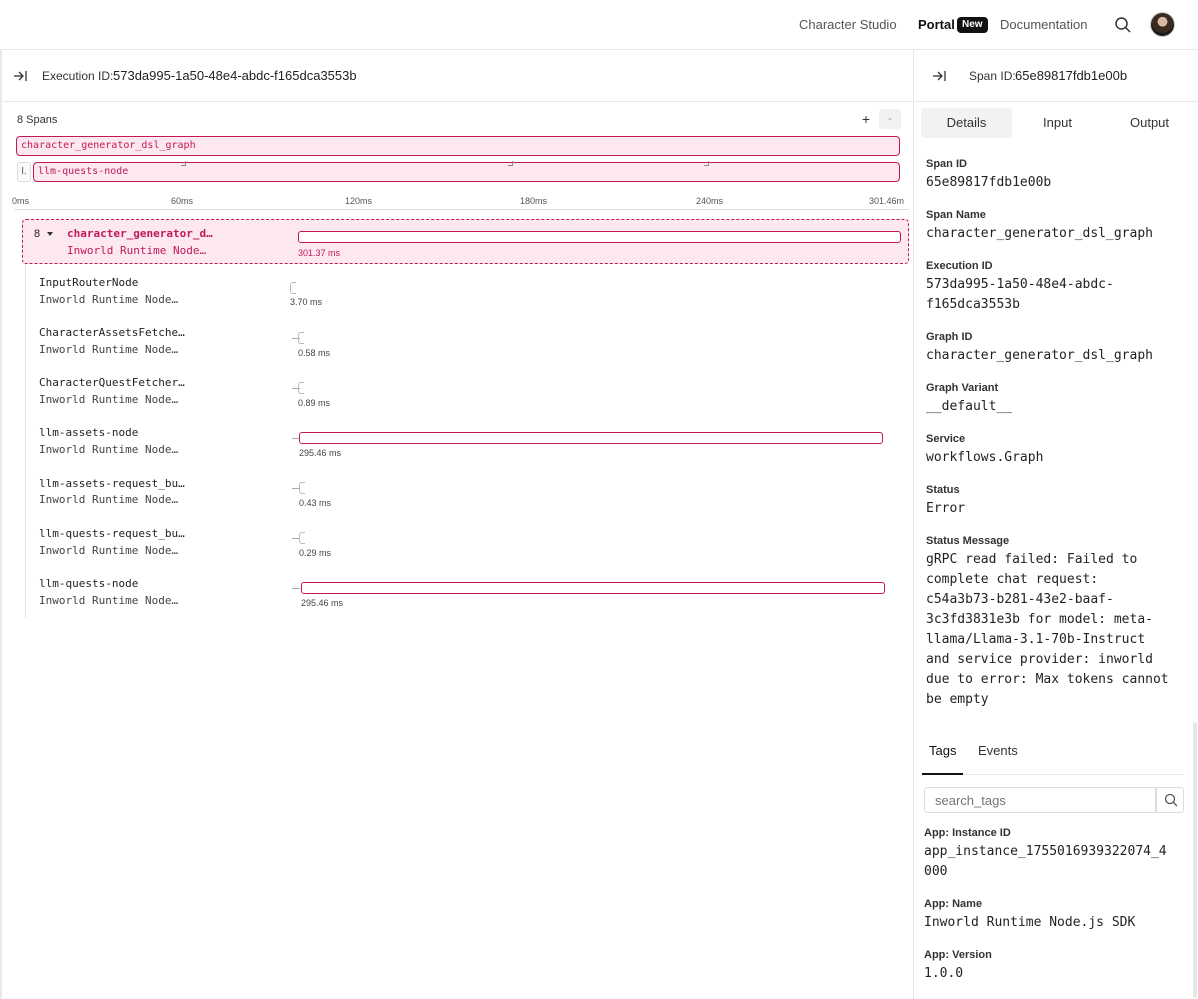 Image resolution: width=1198 pixels, height=999 pixels. What do you see at coordinates (1057, 123) in the screenshot?
I see `tab-input: Input` at bounding box center [1057, 123].